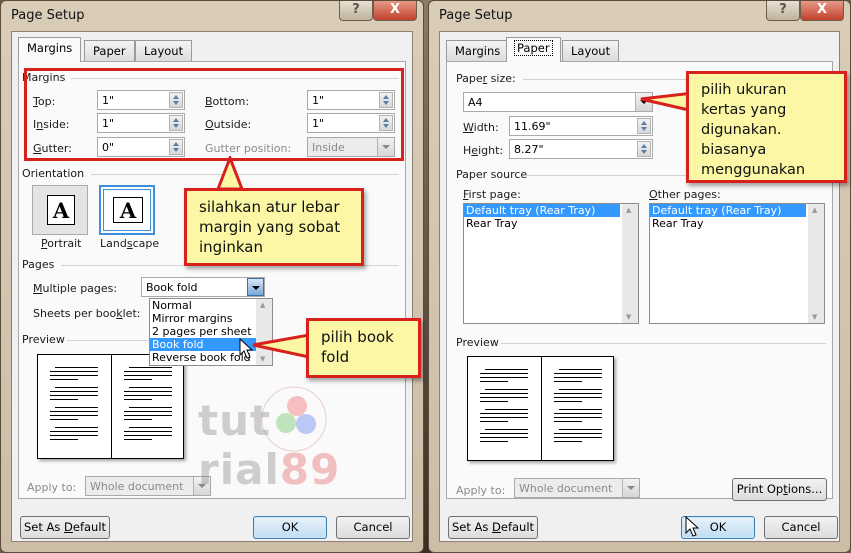 The height and width of the screenshot is (553, 851). What do you see at coordinates (551, 263) in the screenshot?
I see `first-page-tray-list: Default tray (Rear Tray) Rear Tray` at bounding box center [551, 263].